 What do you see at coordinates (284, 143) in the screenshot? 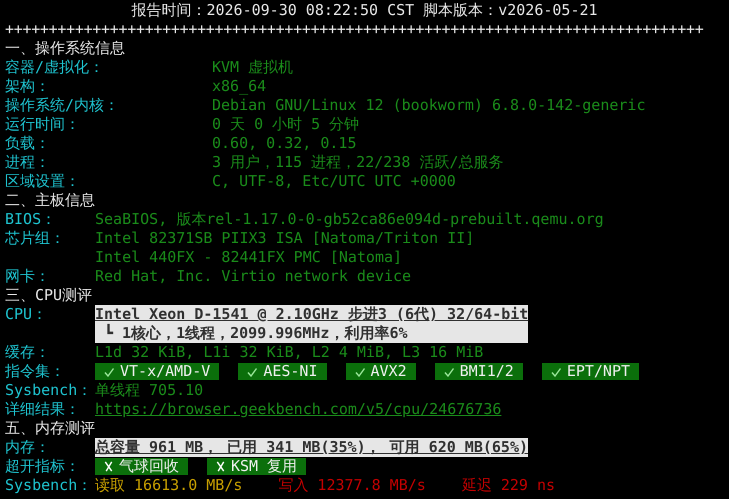
I see `field-value: 0.60, 0.32, 0.15` at bounding box center [284, 143].